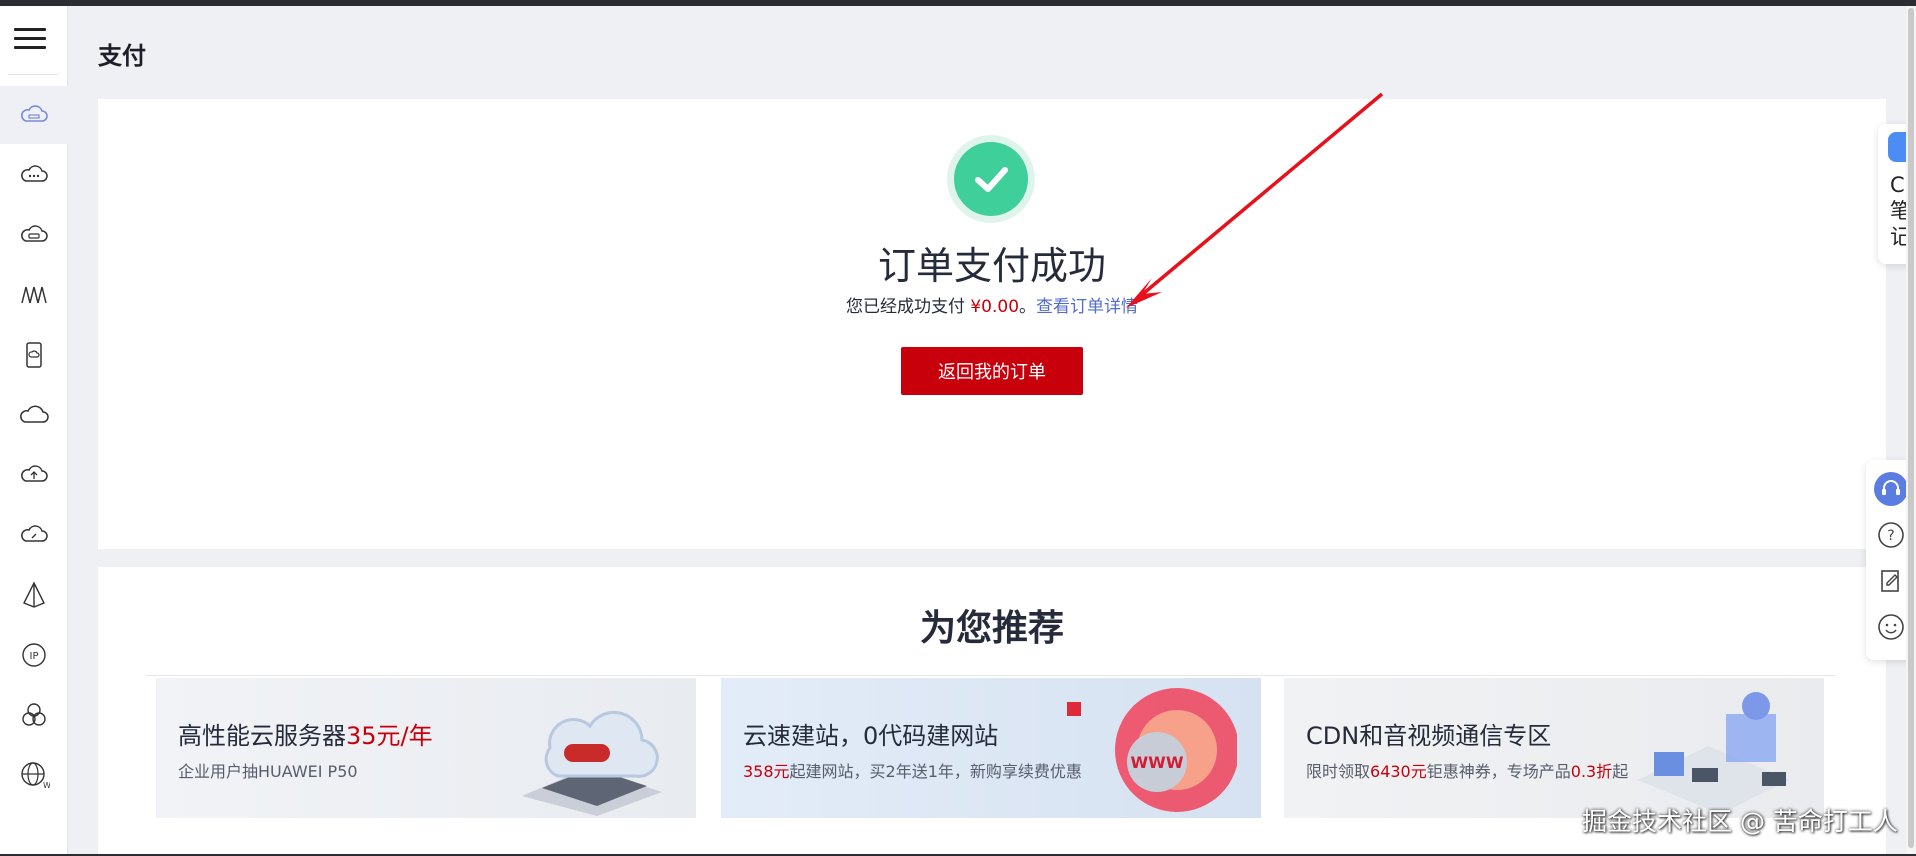 The image size is (1916, 856). I want to click on edit-note-icon, so click(1891, 581).